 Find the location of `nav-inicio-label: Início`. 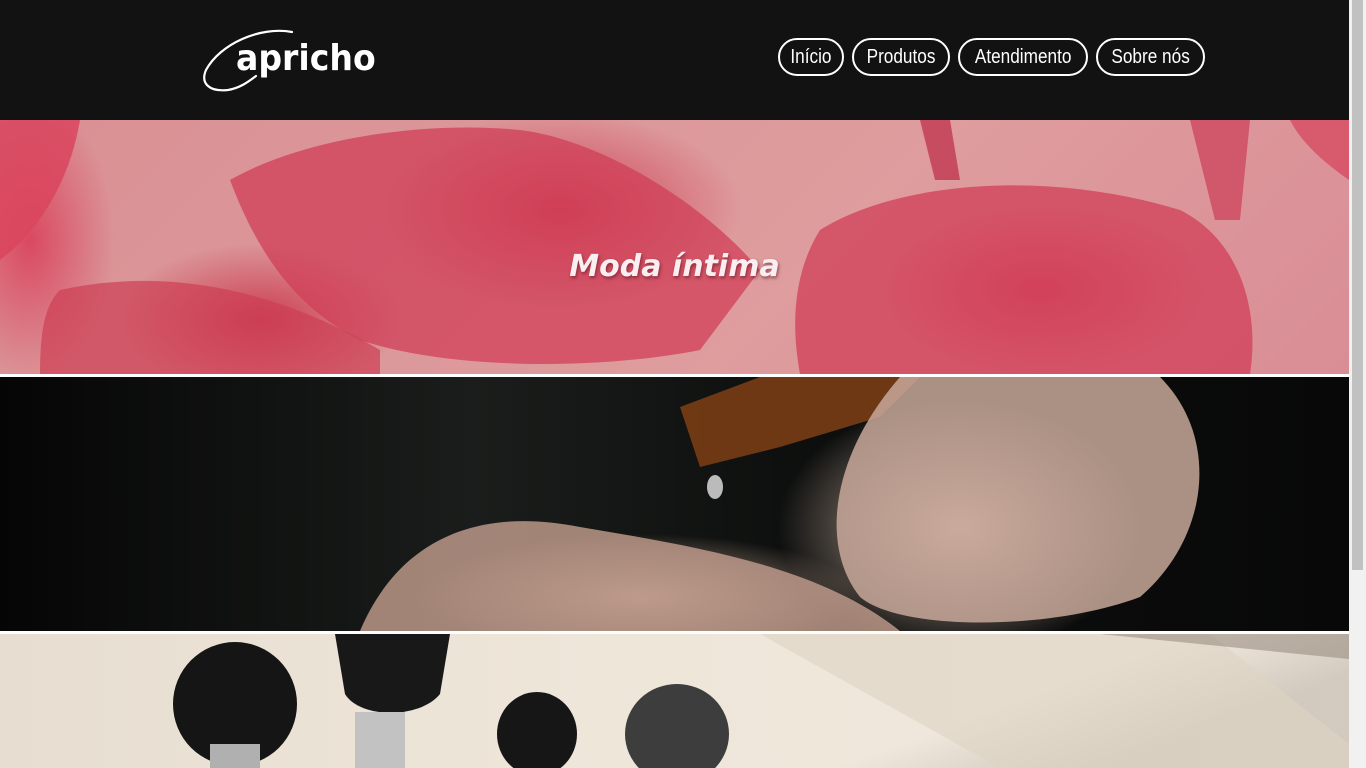

nav-inicio-label: Início is located at coordinates (811, 57).